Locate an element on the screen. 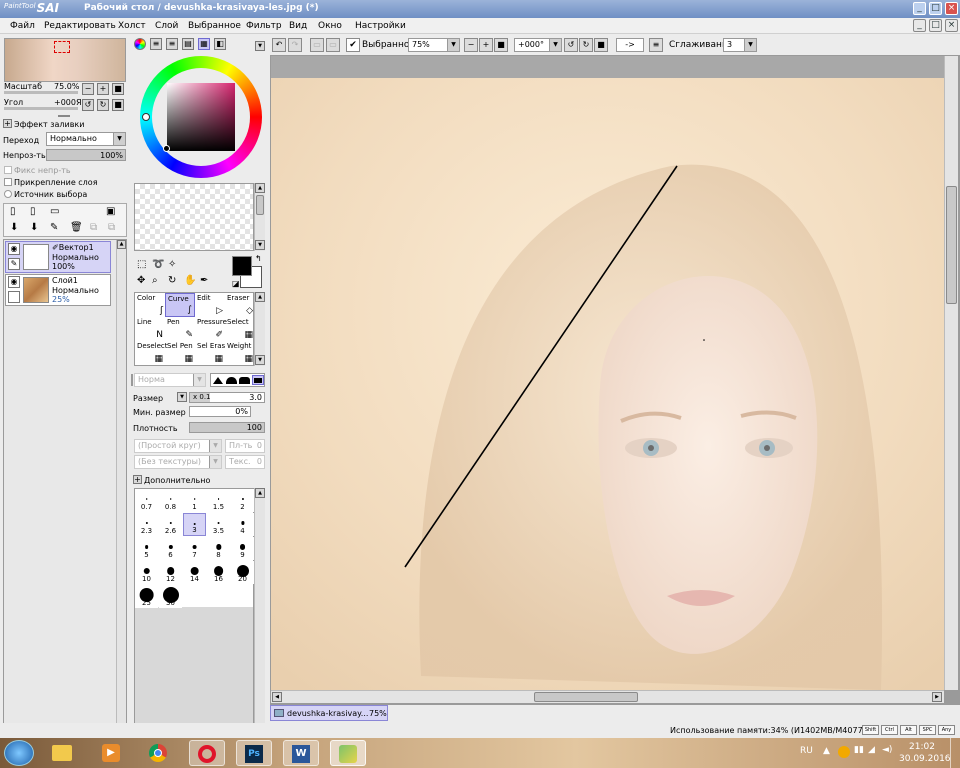 The width and height of the screenshot is (960, 768). rotate-tool-icon: ↻ is located at coordinates (172, 280).